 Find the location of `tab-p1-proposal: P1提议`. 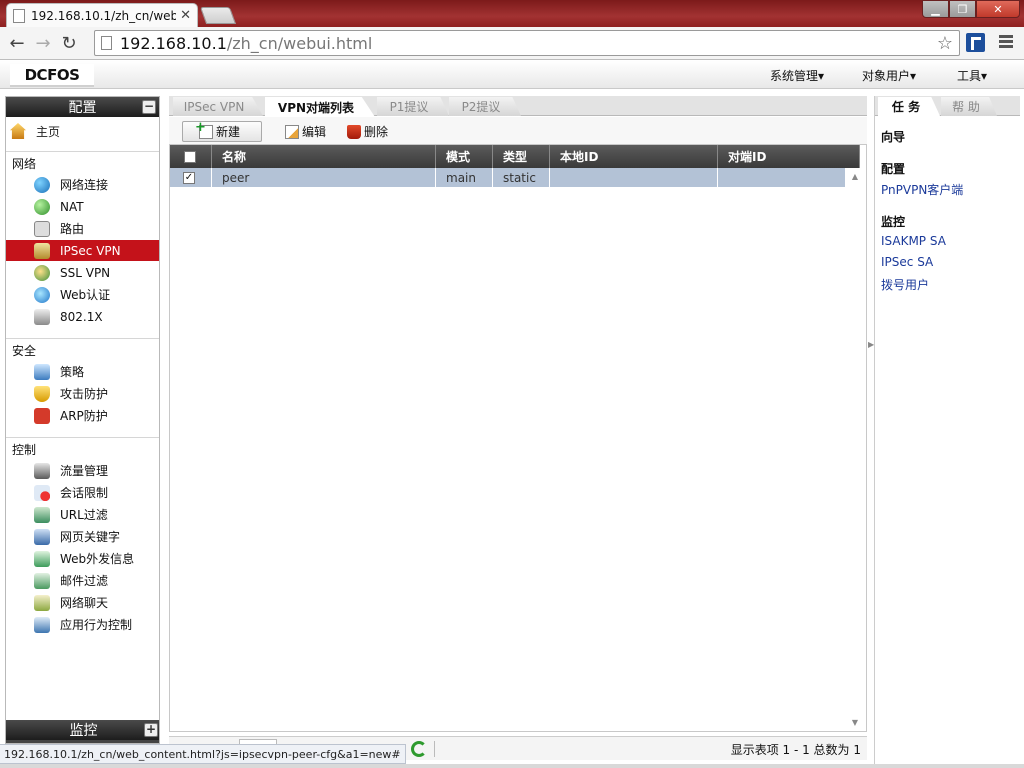

tab-p1-proposal: P1提议 is located at coordinates (413, 106).